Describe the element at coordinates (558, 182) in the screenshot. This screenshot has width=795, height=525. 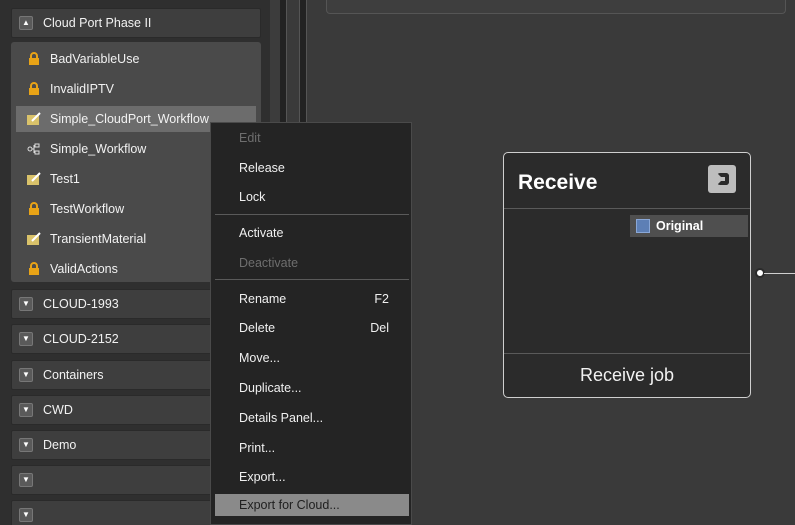
I see `node-title: Receive` at that location.